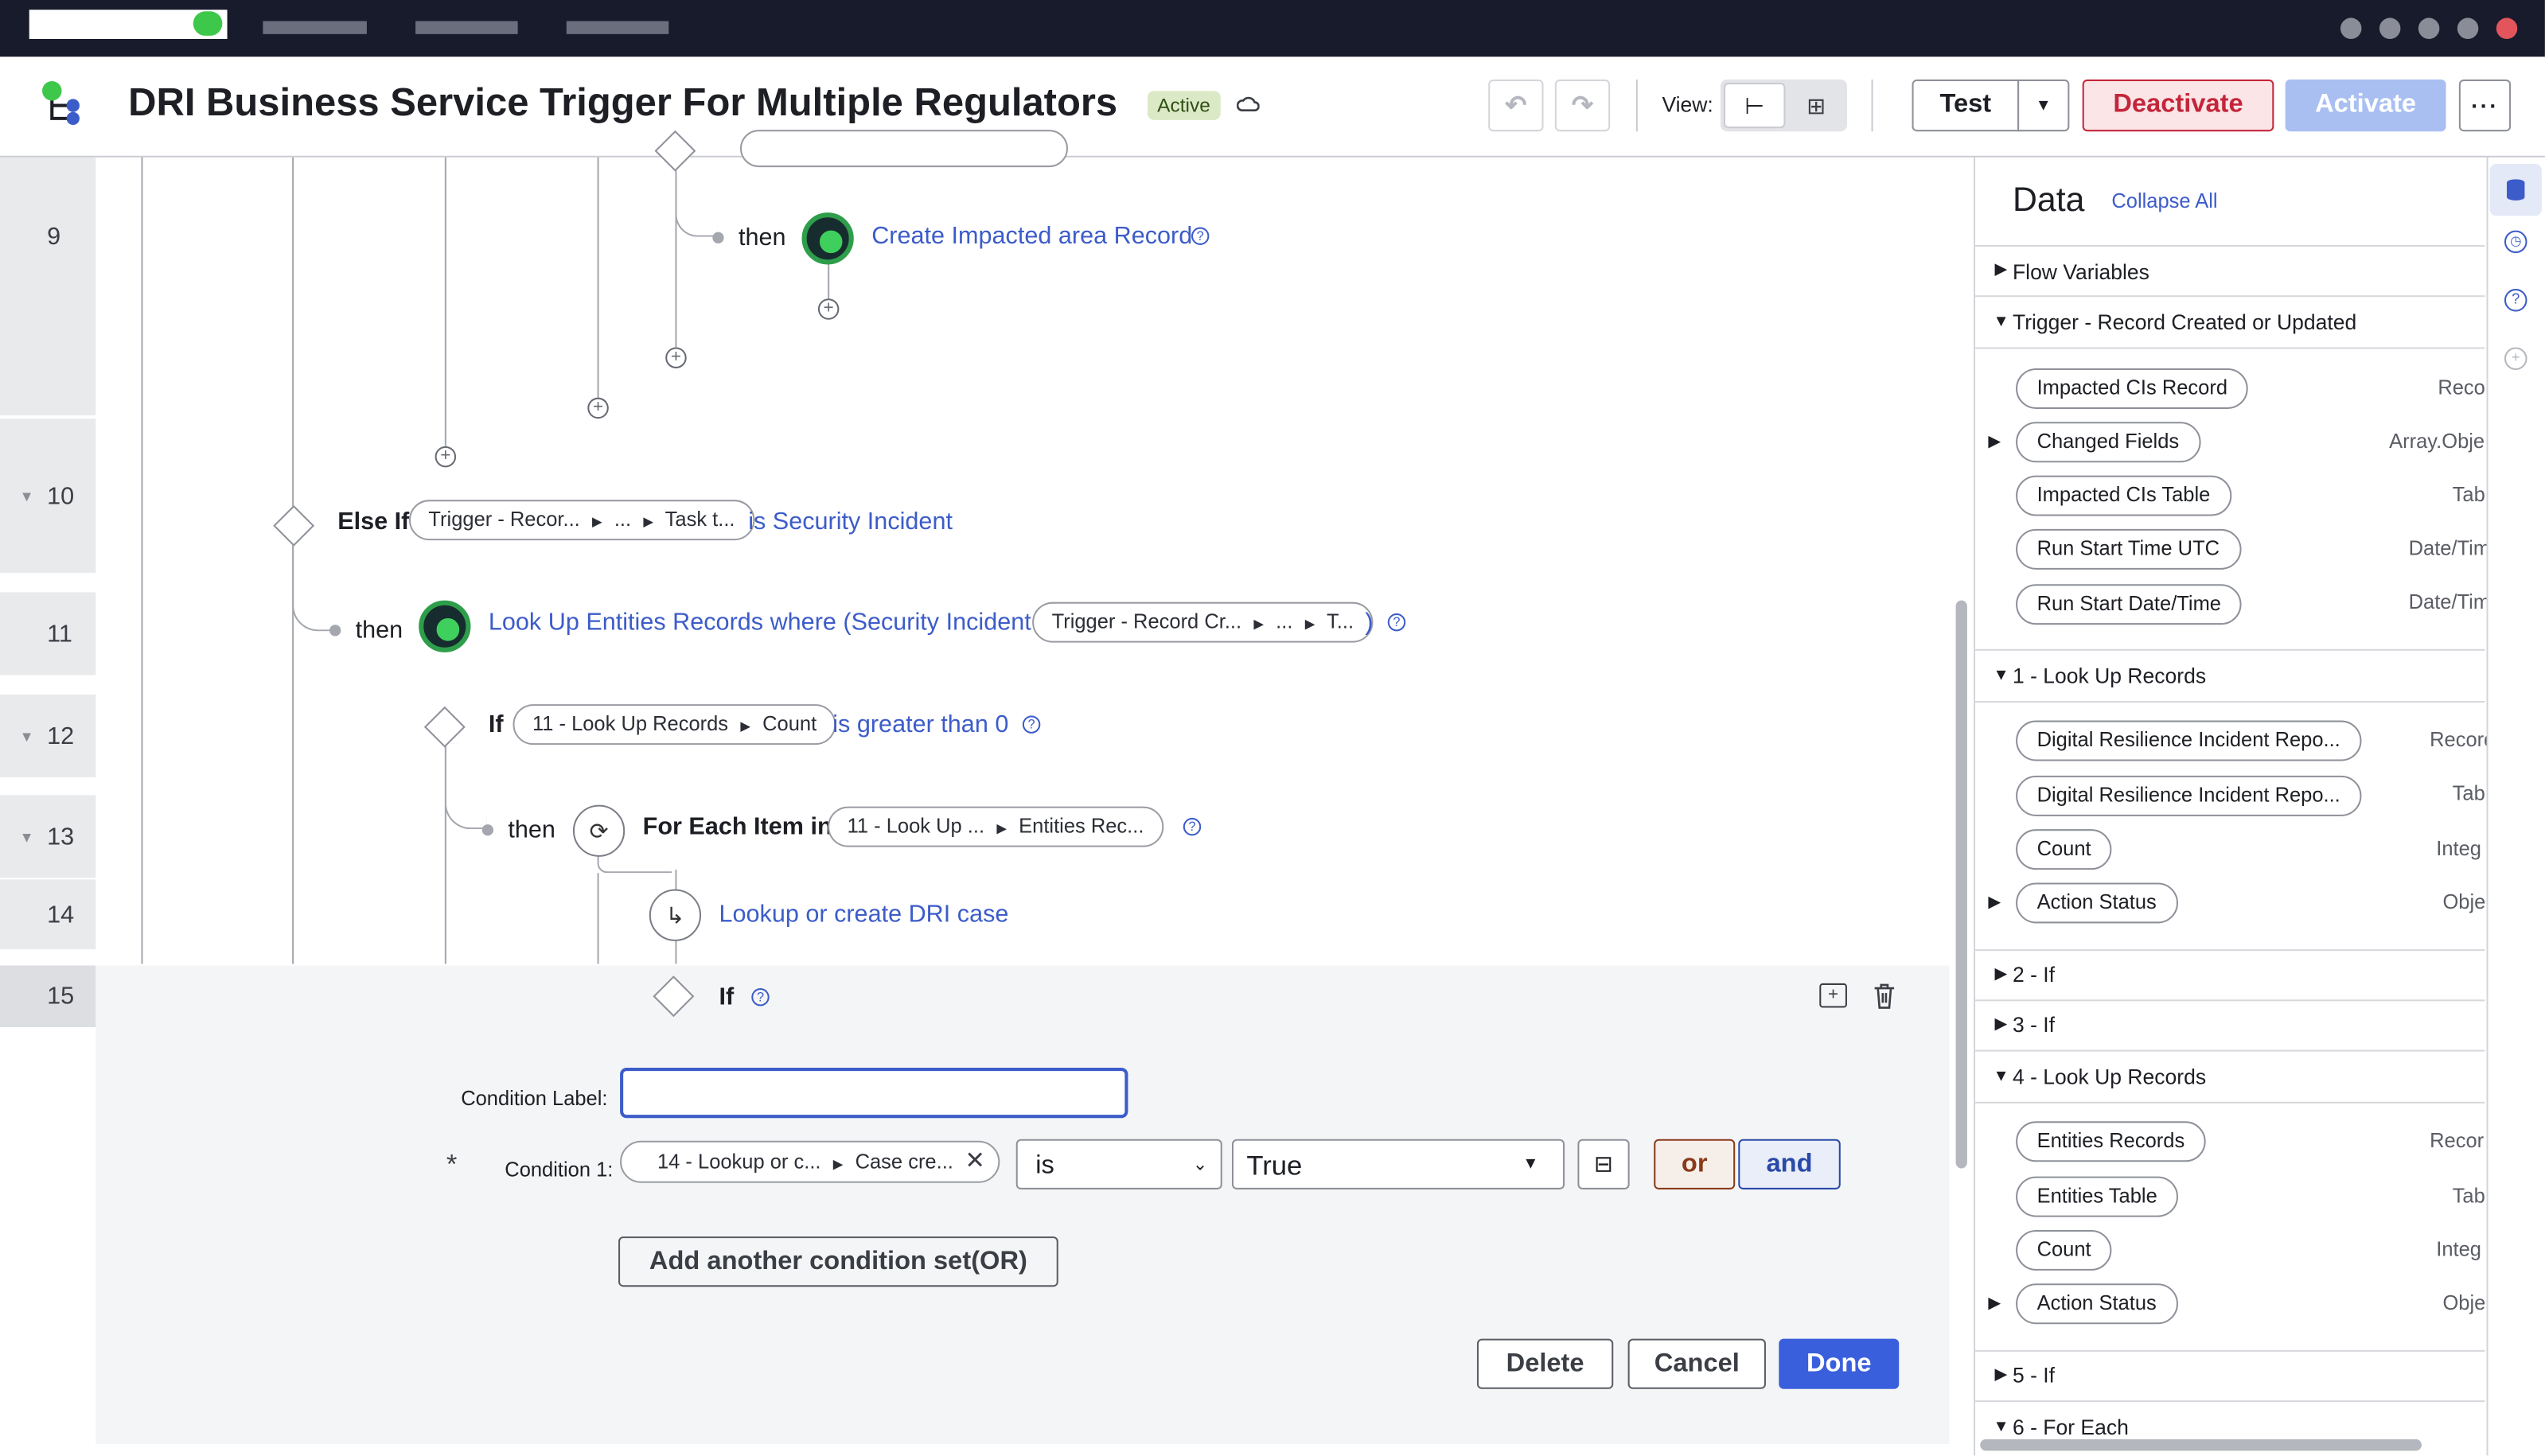 This screenshot has height=1456, width=2545. Describe the element at coordinates (1839, 1363) in the screenshot. I see `done-button: Done` at that location.